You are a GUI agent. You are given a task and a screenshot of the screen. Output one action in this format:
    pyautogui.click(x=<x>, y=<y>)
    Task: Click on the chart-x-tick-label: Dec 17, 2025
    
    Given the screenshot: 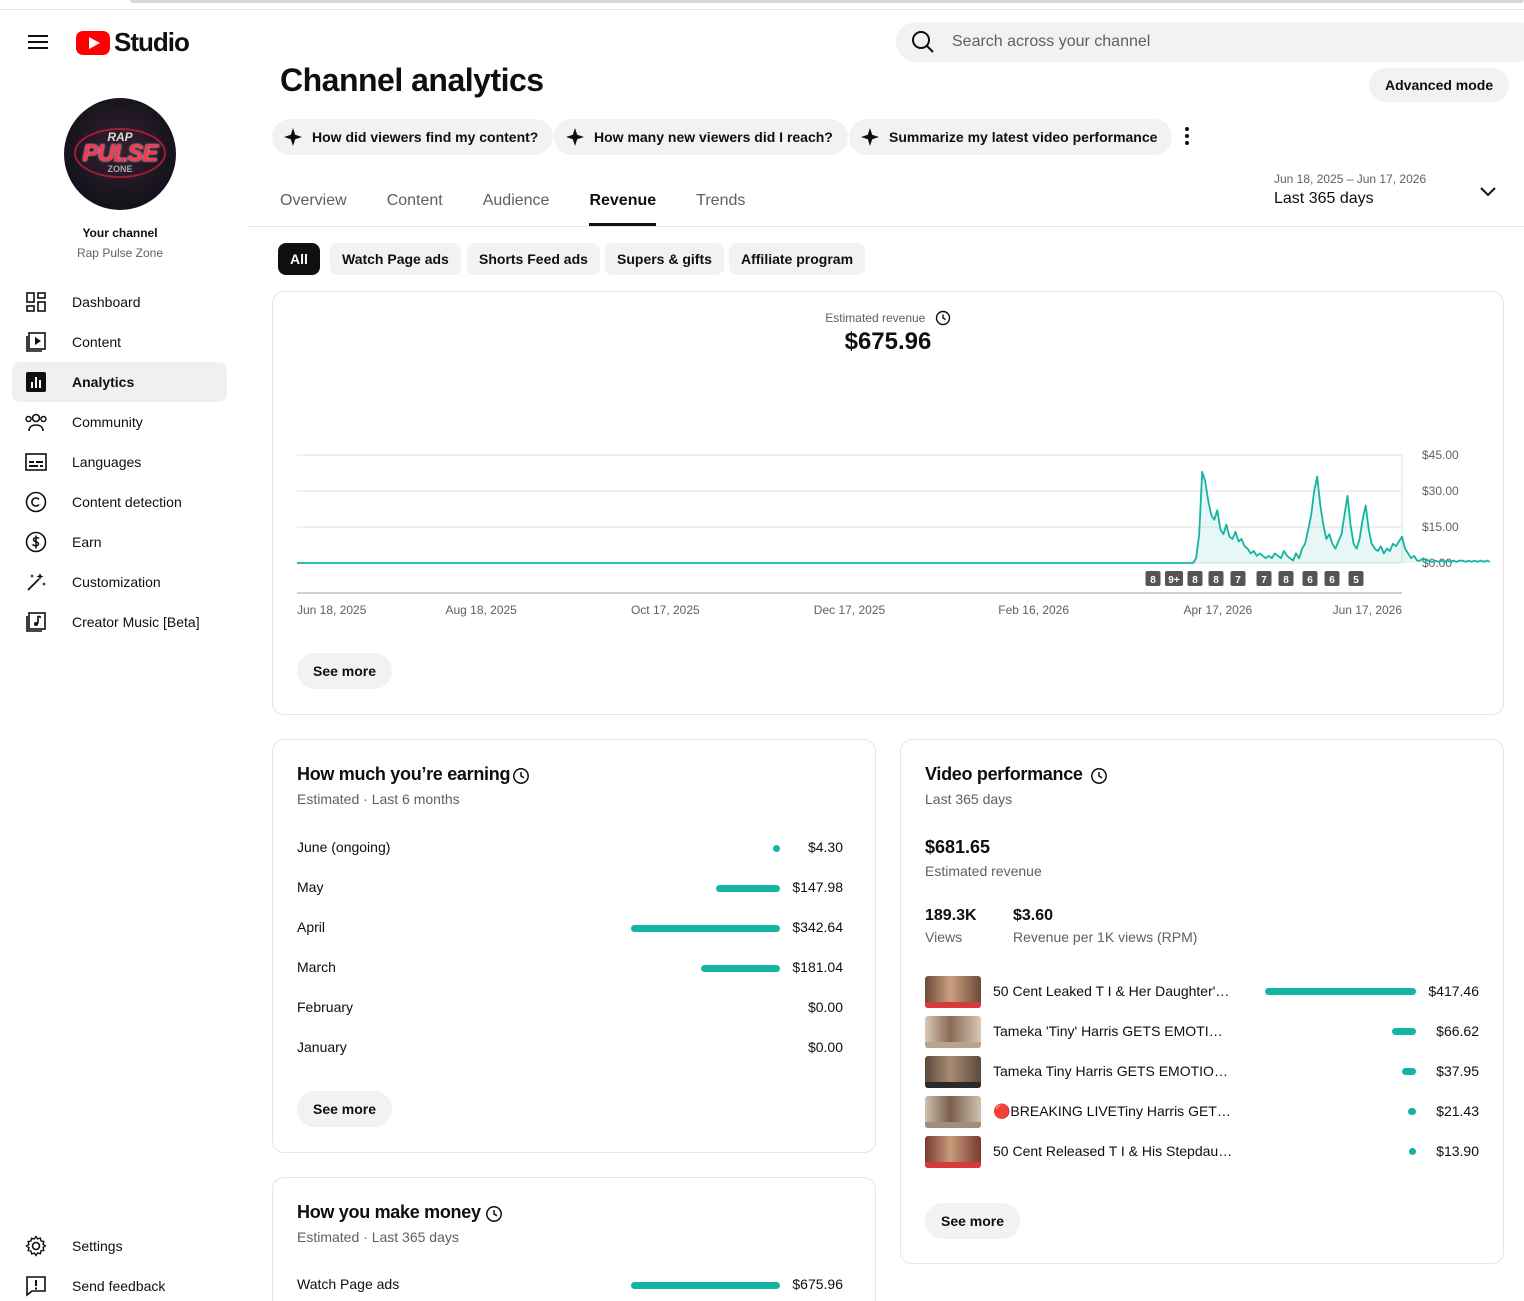 What is the action you would take?
    pyautogui.click(x=850, y=610)
    